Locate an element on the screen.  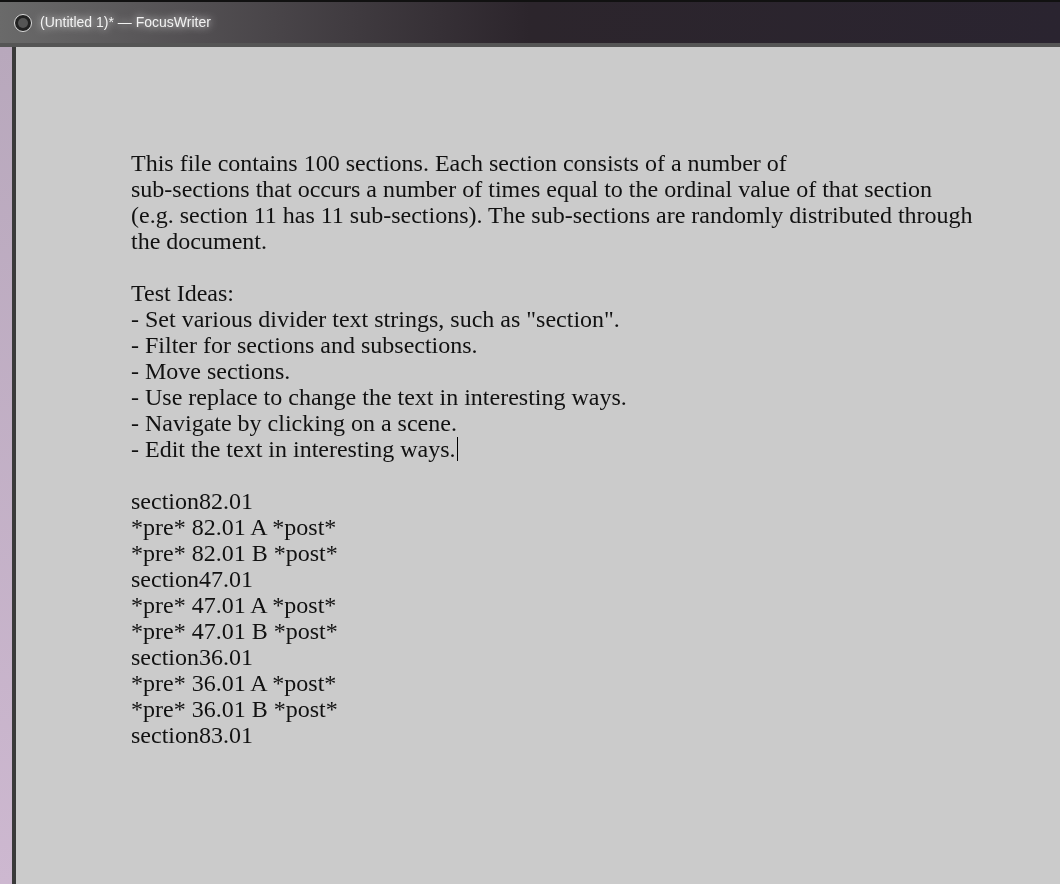
text-line: Test Ideas: is located at coordinates (182, 293).